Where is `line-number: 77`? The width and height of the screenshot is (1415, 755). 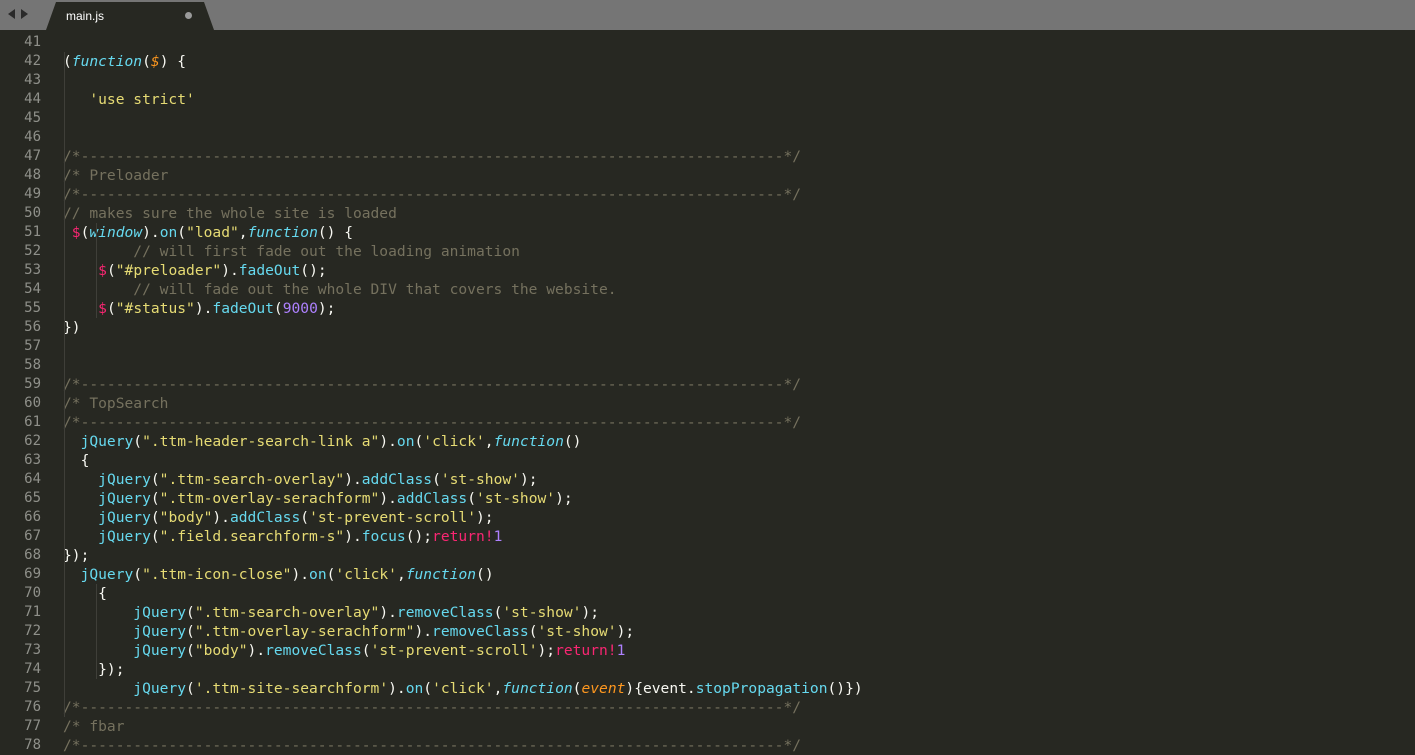
line-number: 77 is located at coordinates (32, 726).